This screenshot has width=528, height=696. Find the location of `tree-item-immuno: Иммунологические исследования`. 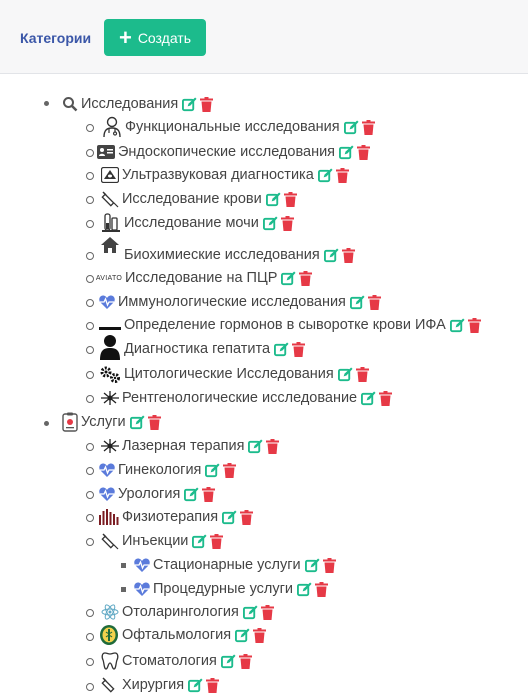

tree-item-immuno: Иммунологические исследования is located at coordinates (241, 302).